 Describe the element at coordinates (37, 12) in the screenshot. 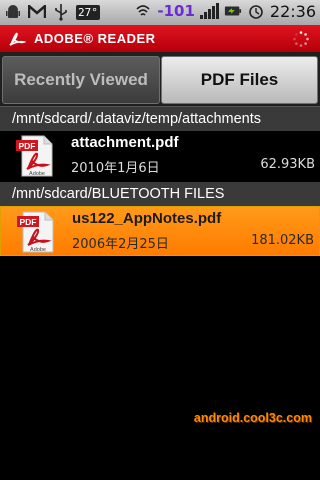

I see `gmail-icon` at that location.